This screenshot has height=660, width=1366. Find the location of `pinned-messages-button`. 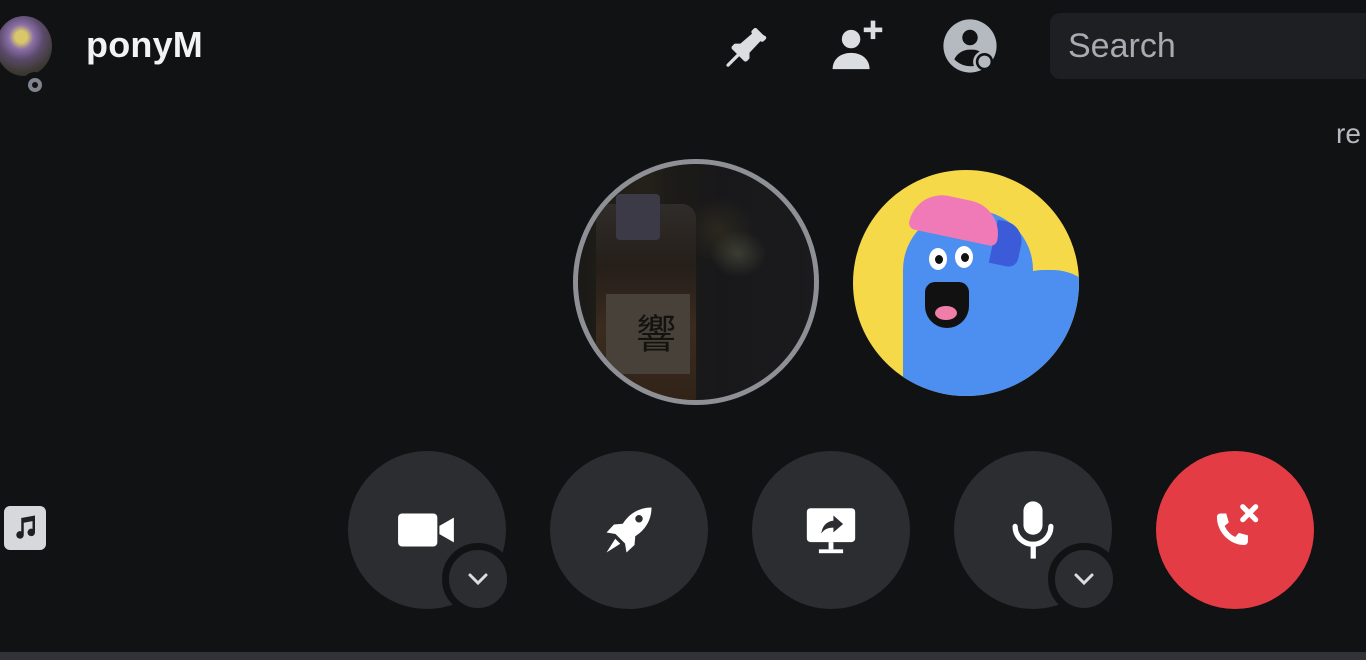

pinned-messages-button is located at coordinates (746, 46).